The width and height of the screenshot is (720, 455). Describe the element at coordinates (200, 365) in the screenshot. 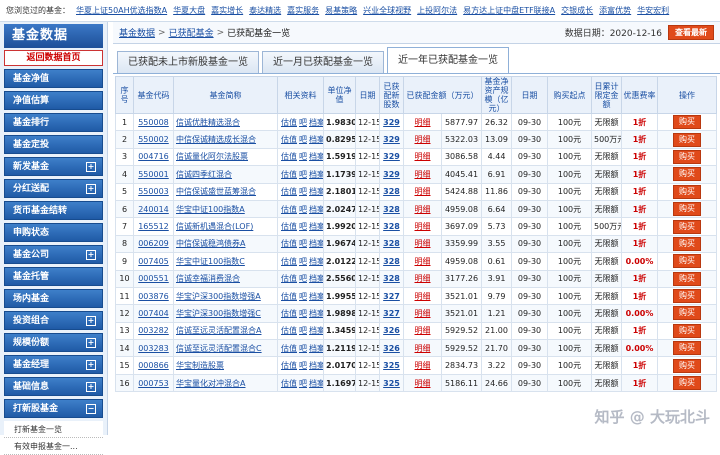

I see `fund-name-link: 华宝制造股票` at that location.